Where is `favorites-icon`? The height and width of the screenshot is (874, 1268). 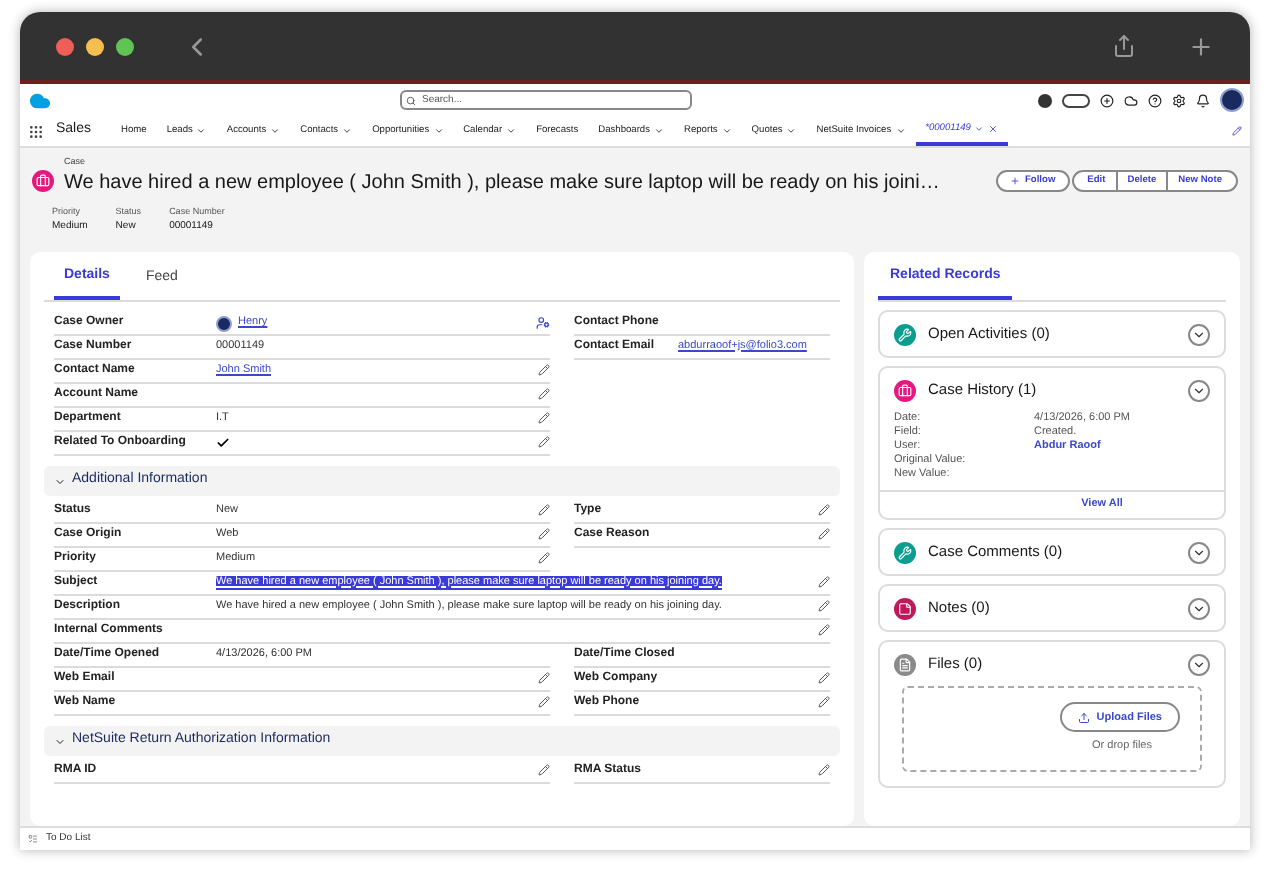
favorites-icon is located at coordinates (1076, 100).